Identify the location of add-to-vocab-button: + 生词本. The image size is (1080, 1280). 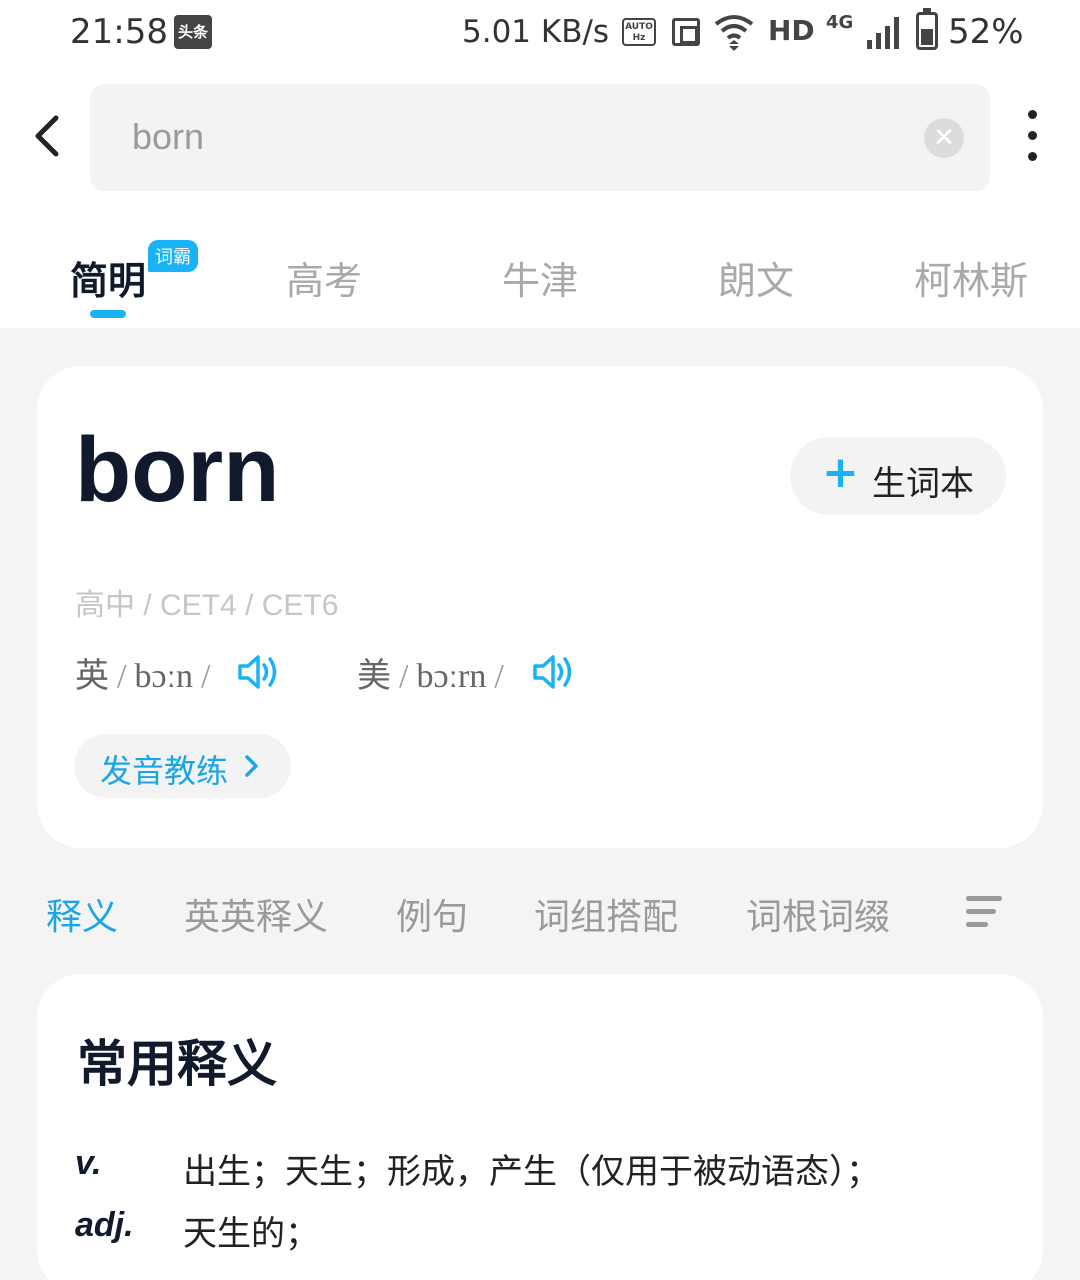
(898, 476).